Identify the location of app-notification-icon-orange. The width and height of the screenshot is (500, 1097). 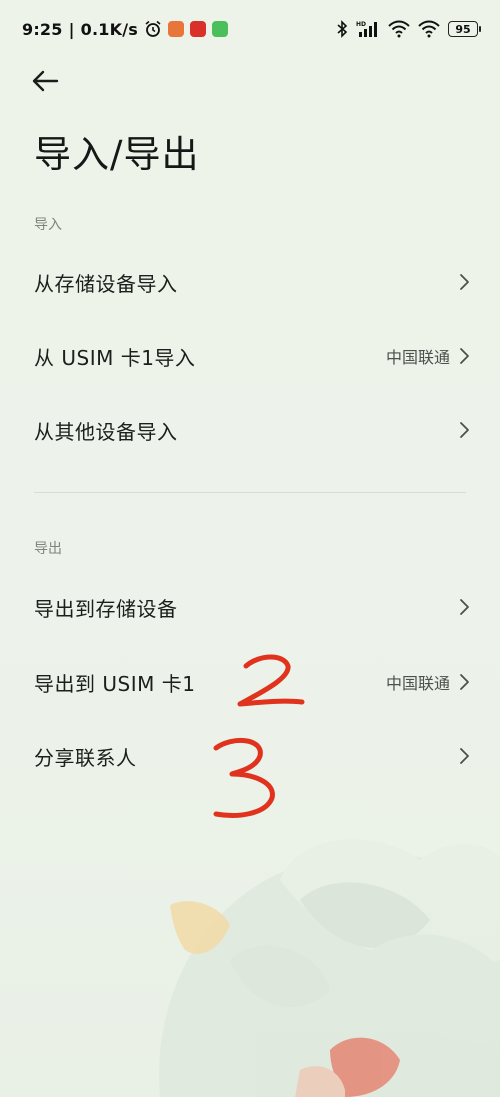
(175, 29).